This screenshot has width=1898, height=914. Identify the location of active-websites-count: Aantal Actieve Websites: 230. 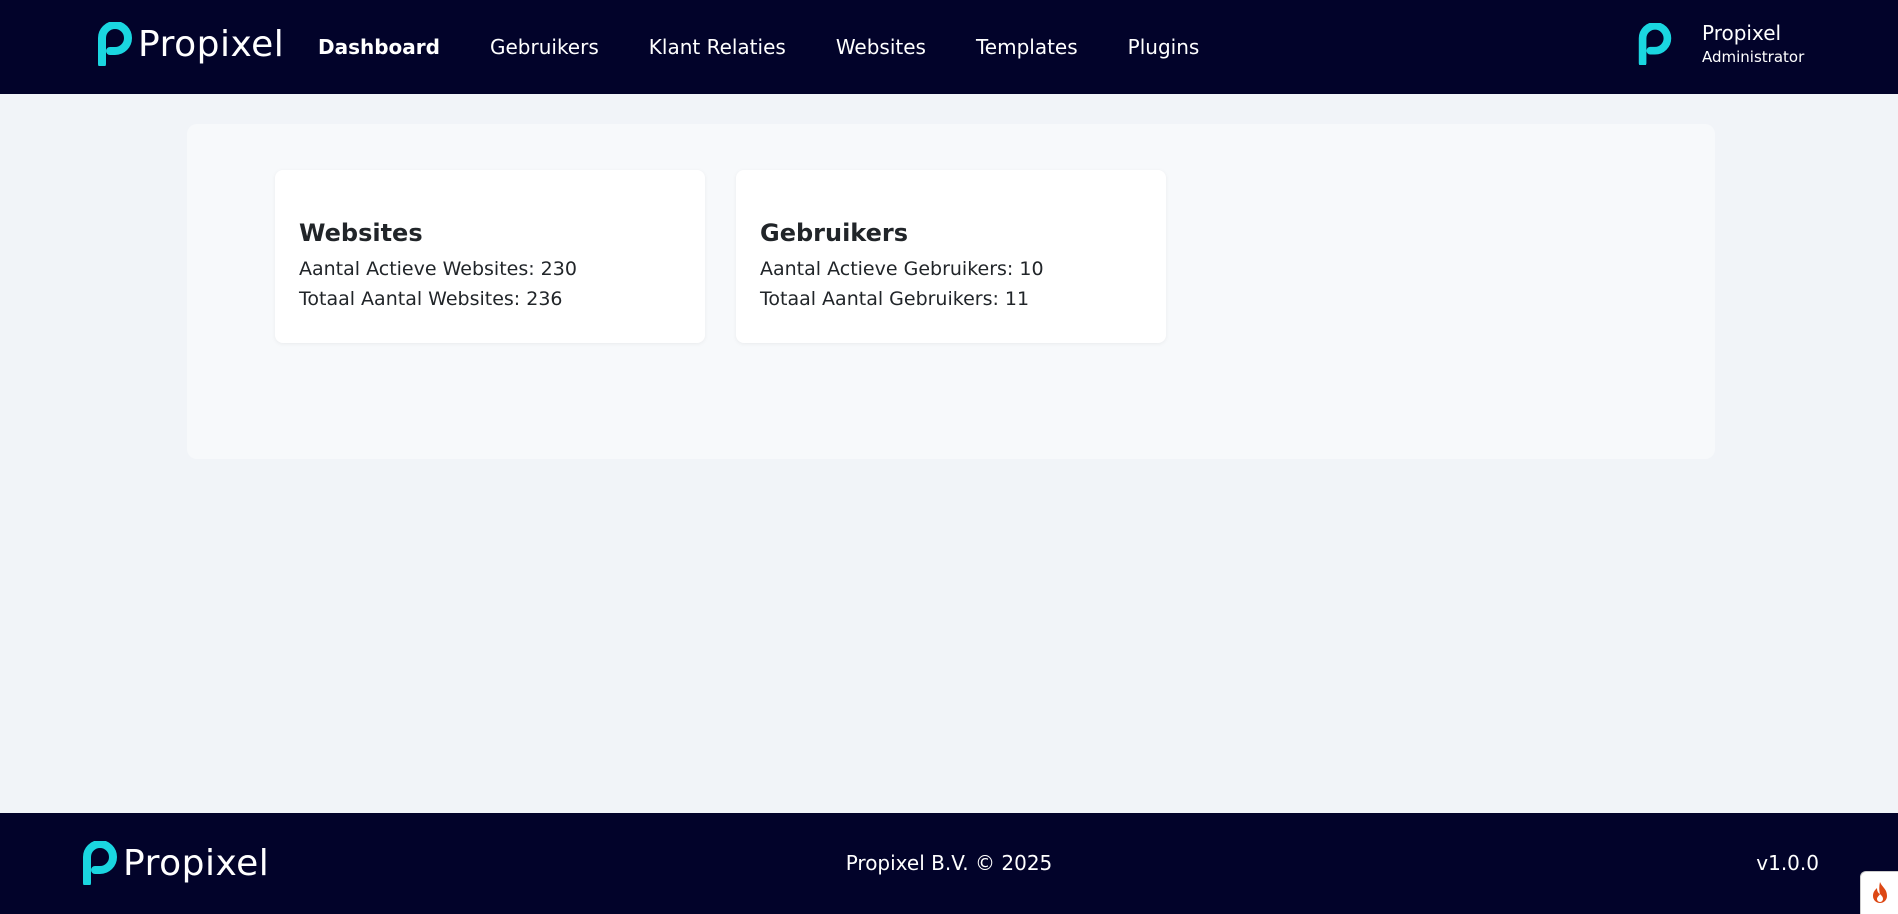
(438, 269).